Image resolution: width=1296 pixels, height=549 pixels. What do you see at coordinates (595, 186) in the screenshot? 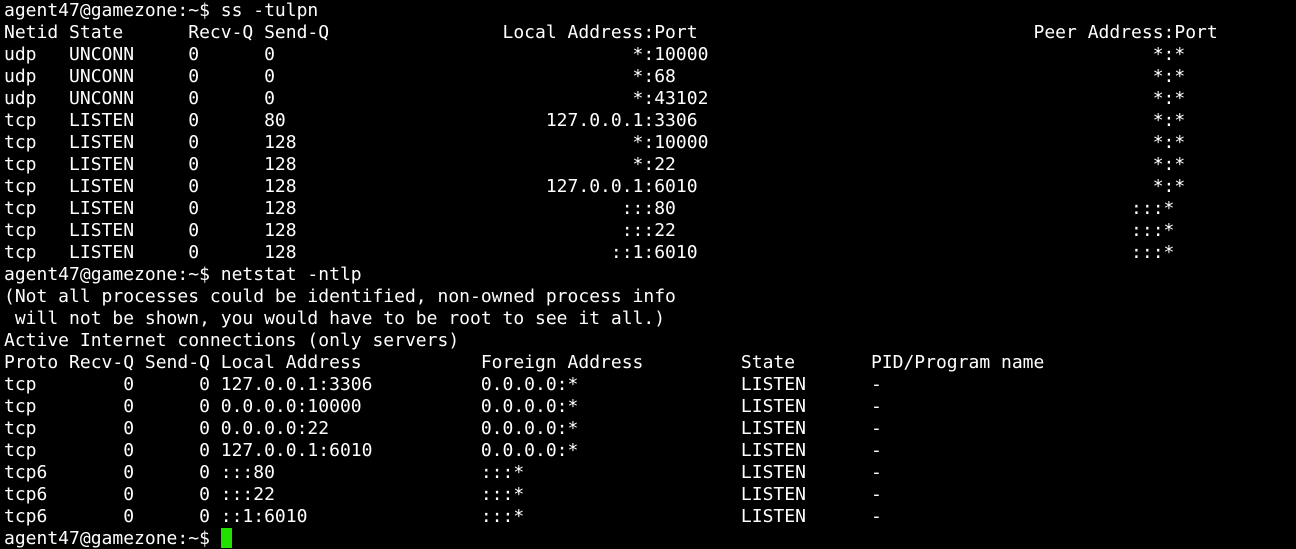
I see `ss-row: tcp LISTEN 0 128 127.0.0.1:6010 *:*` at bounding box center [595, 186].